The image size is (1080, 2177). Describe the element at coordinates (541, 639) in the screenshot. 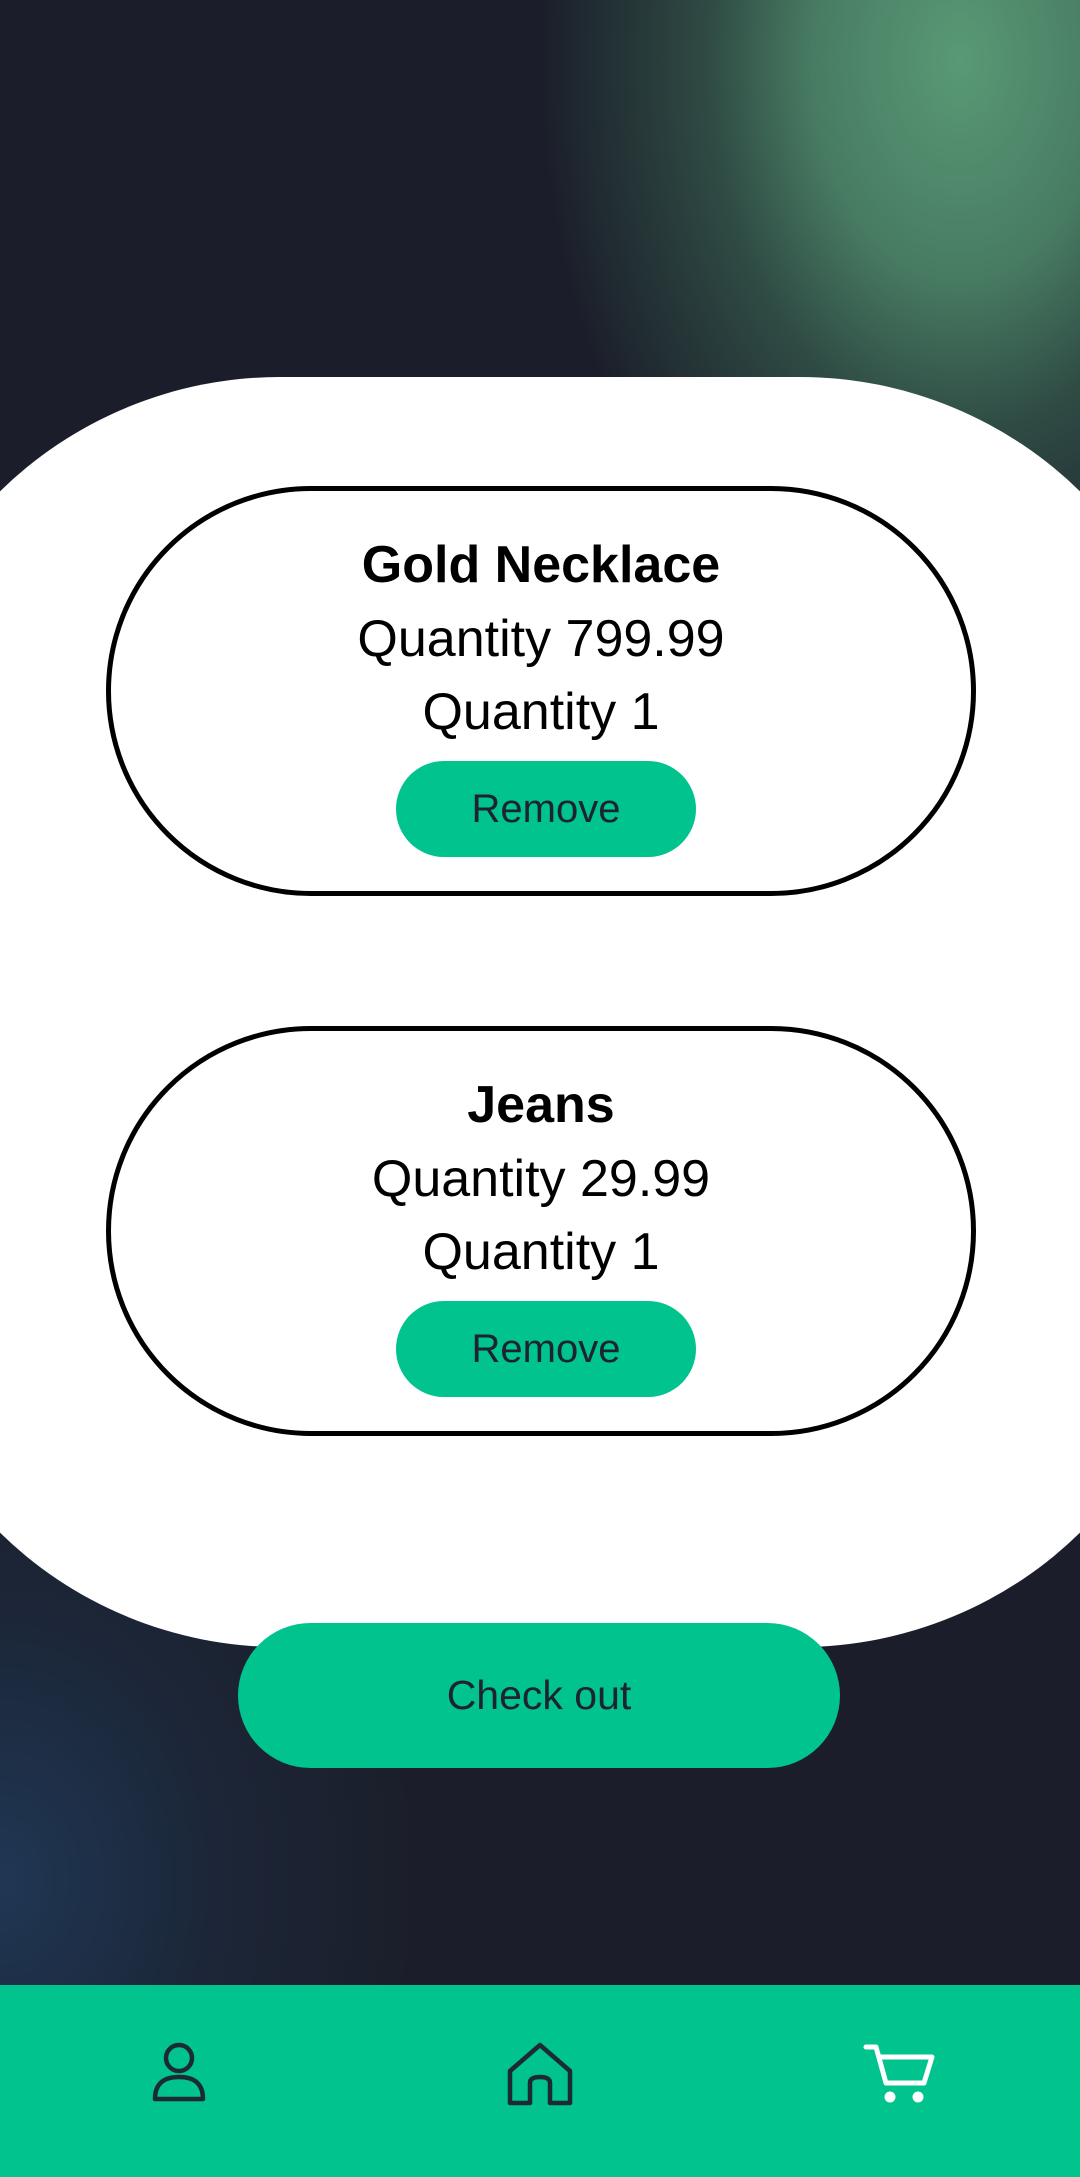

I see `item-price: Quantity 799.99` at that location.